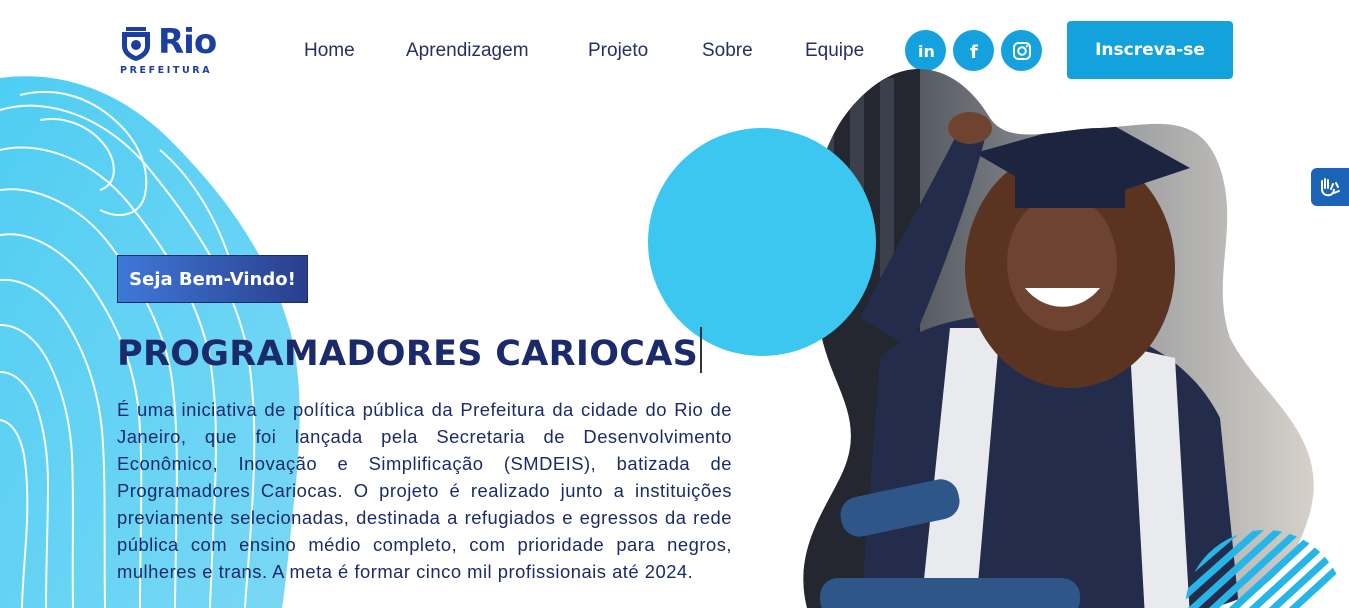 The height and width of the screenshot is (608, 1349). Describe the element at coordinates (618, 51) in the screenshot. I see `nav-projeto: Projeto` at that location.